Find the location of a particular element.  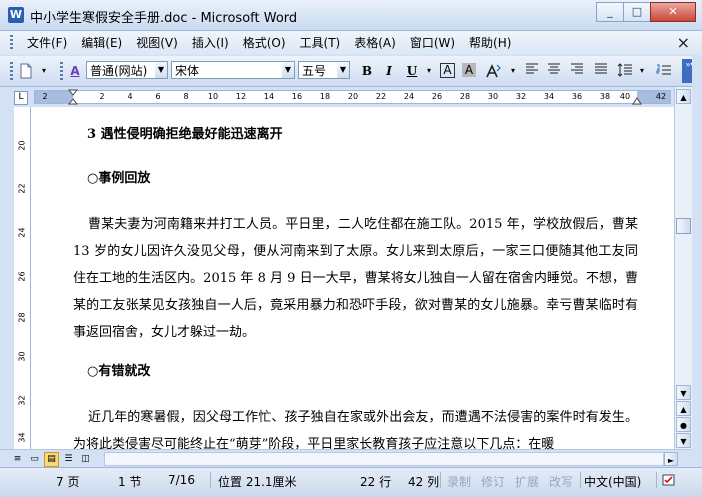

numbering-icon is located at coordinates (664, 71).